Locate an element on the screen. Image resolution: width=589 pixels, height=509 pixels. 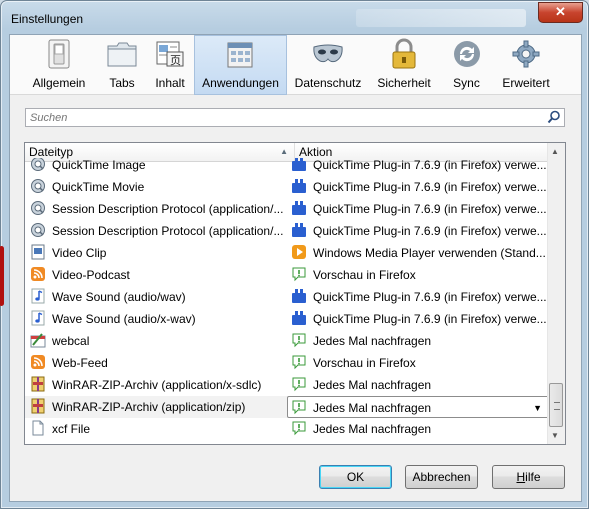
type-cell: Wave Sound (audio/x-wav) is located at coordinates (160, 319).